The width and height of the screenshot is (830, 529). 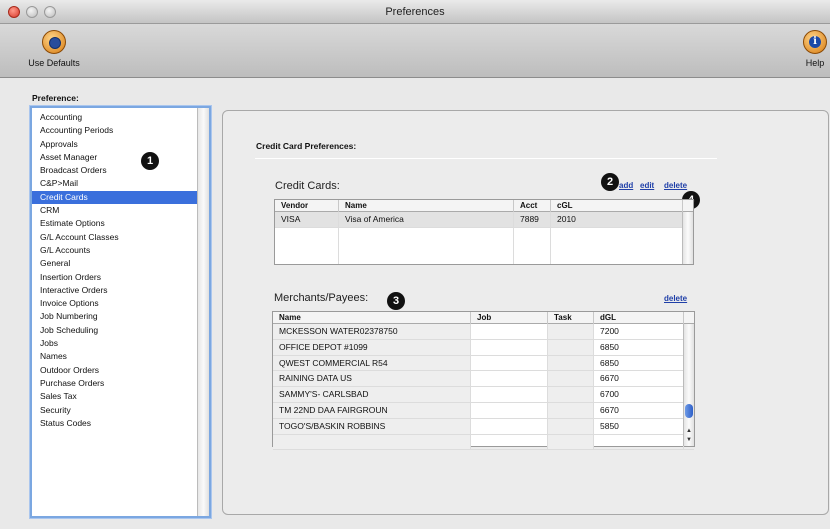 What do you see at coordinates (617, 219) in the screenshot?
I see `cgl-cell: 2010` at bounding box center [617, 219].